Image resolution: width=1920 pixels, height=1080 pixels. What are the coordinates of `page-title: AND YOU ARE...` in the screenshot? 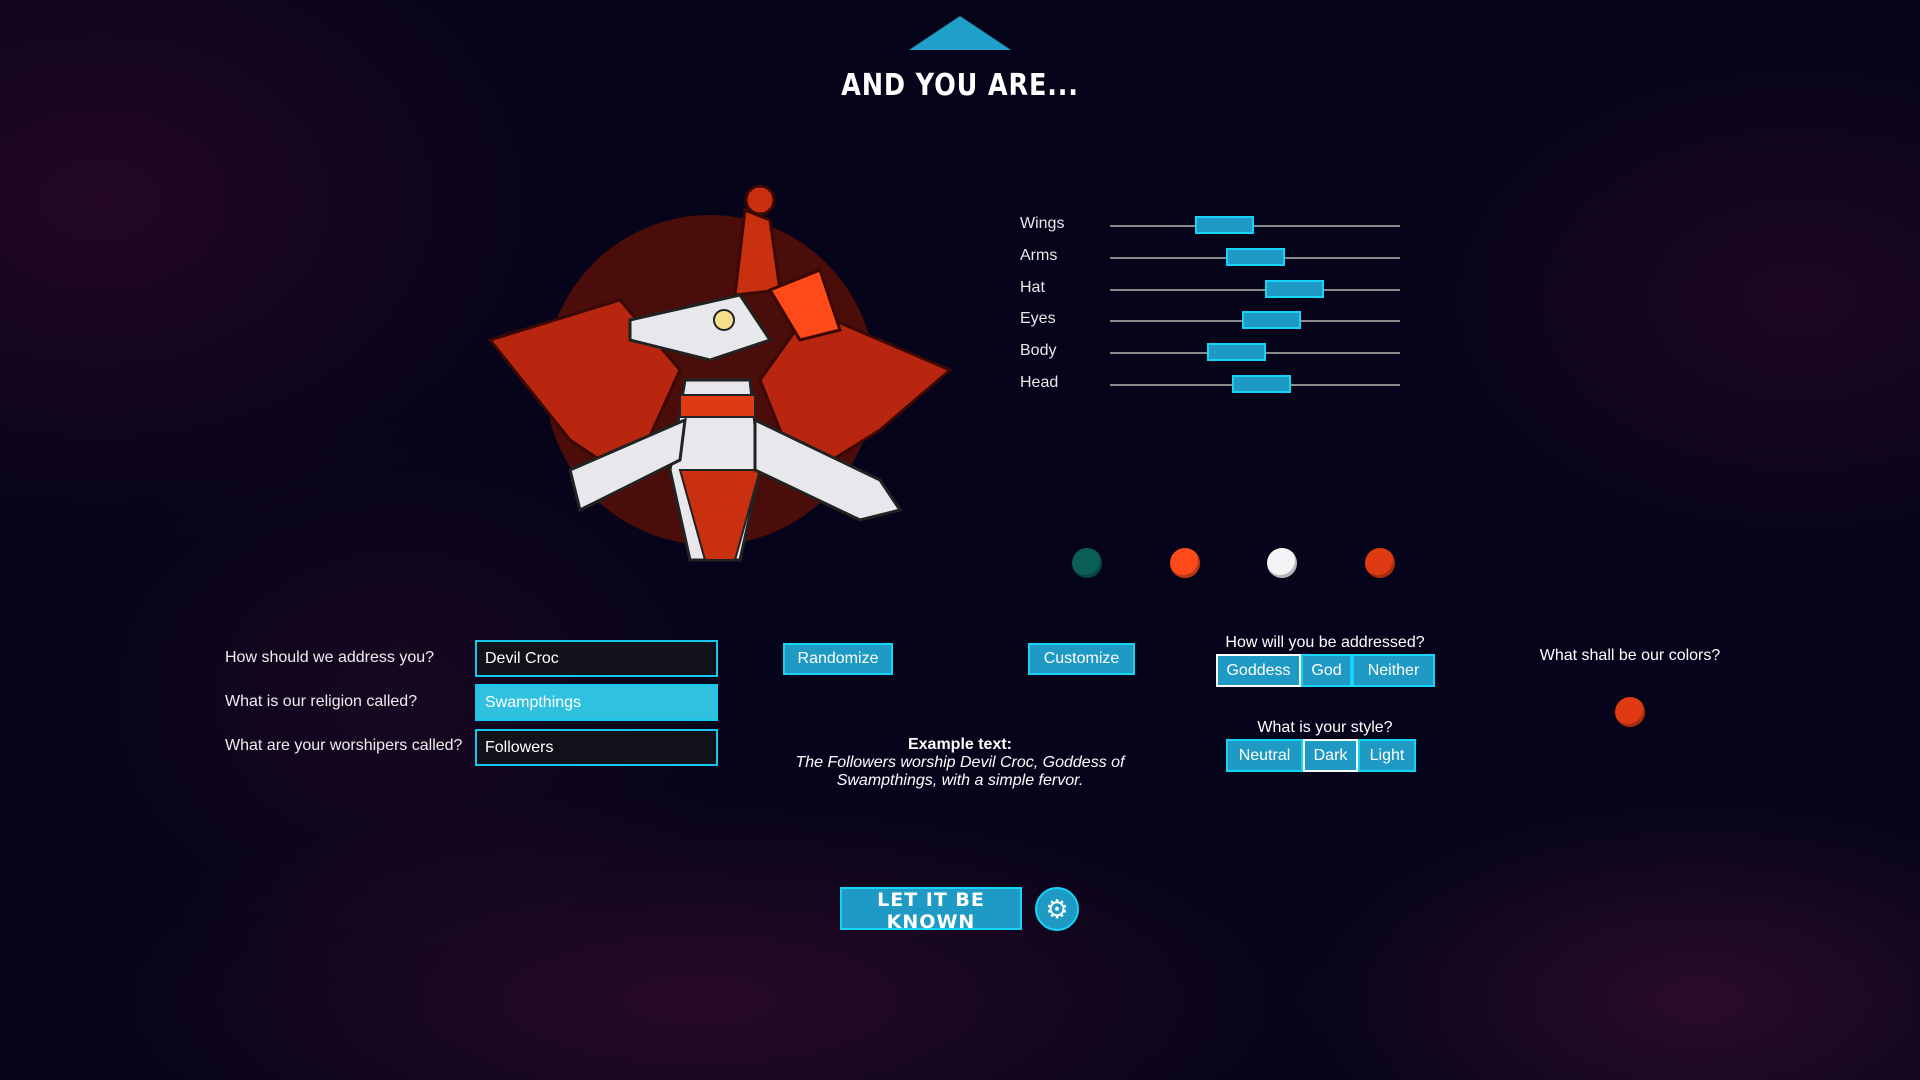 It's located at (960, 85).